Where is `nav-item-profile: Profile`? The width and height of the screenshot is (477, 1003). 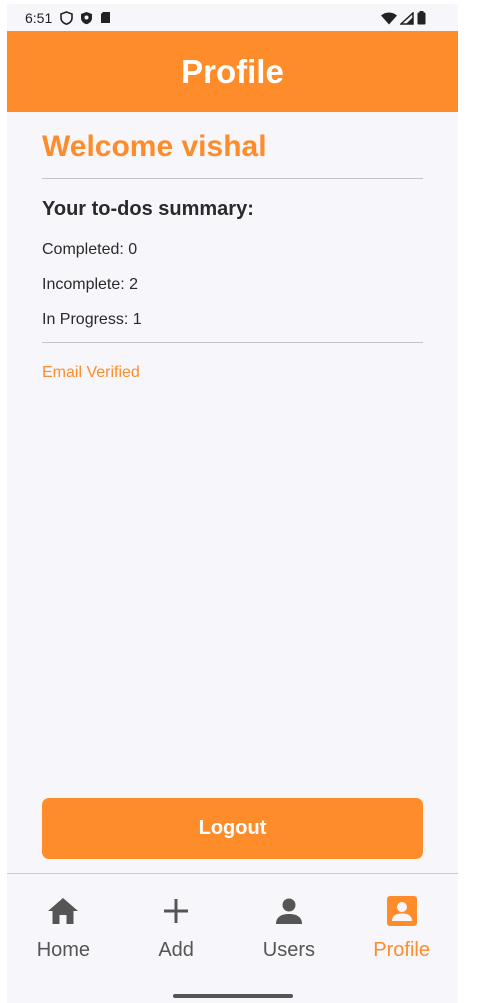
nav-item-profile: Profile is located at coordinates (401, 929).